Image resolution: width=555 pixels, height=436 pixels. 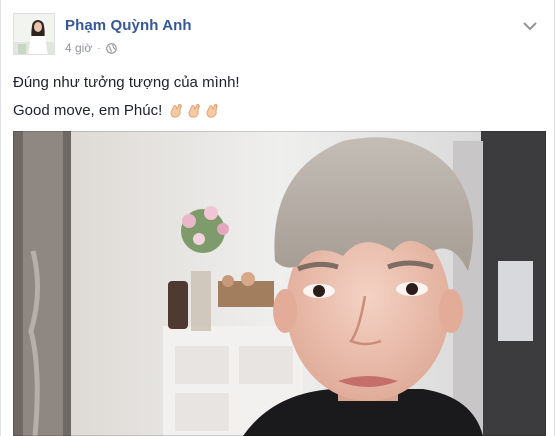 I want to click on avatar-image, so click(x=34, y=34).